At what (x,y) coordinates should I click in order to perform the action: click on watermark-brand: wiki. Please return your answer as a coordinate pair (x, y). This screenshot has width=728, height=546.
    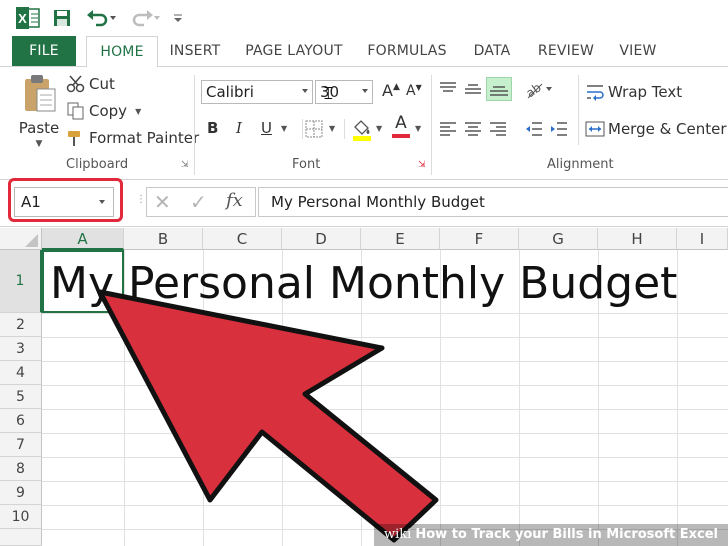
    Looking at the image, I should click on (398, 534).